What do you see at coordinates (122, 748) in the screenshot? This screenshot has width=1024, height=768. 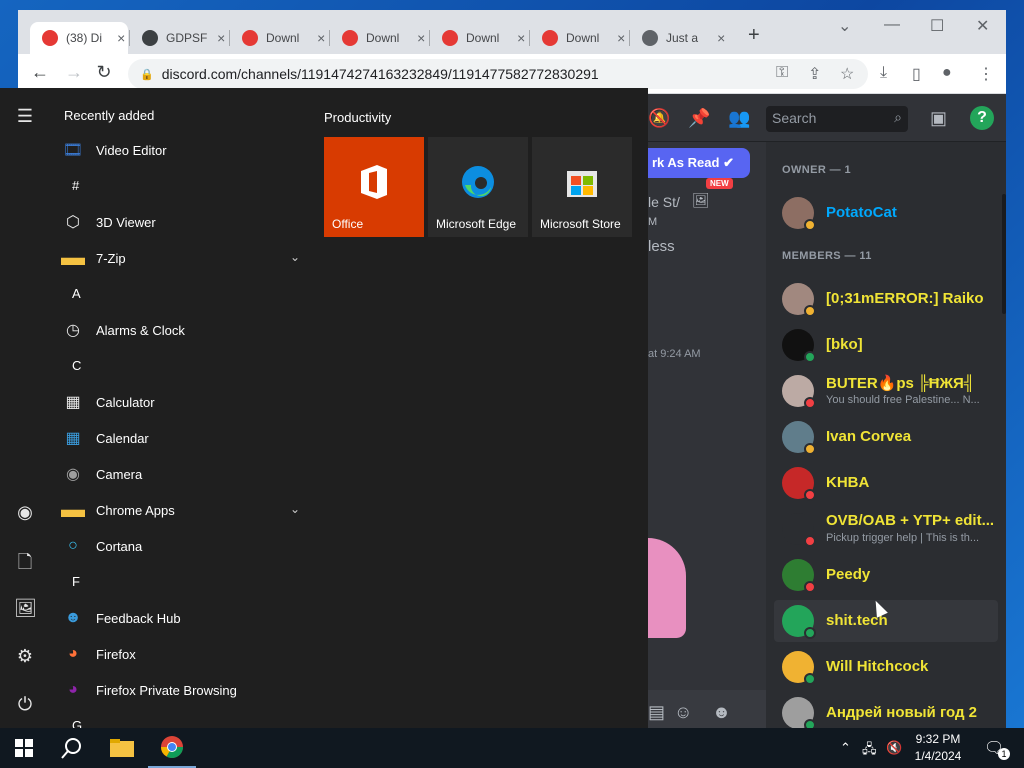 I see `file-explorer-button` at bounding box center [122, 748].